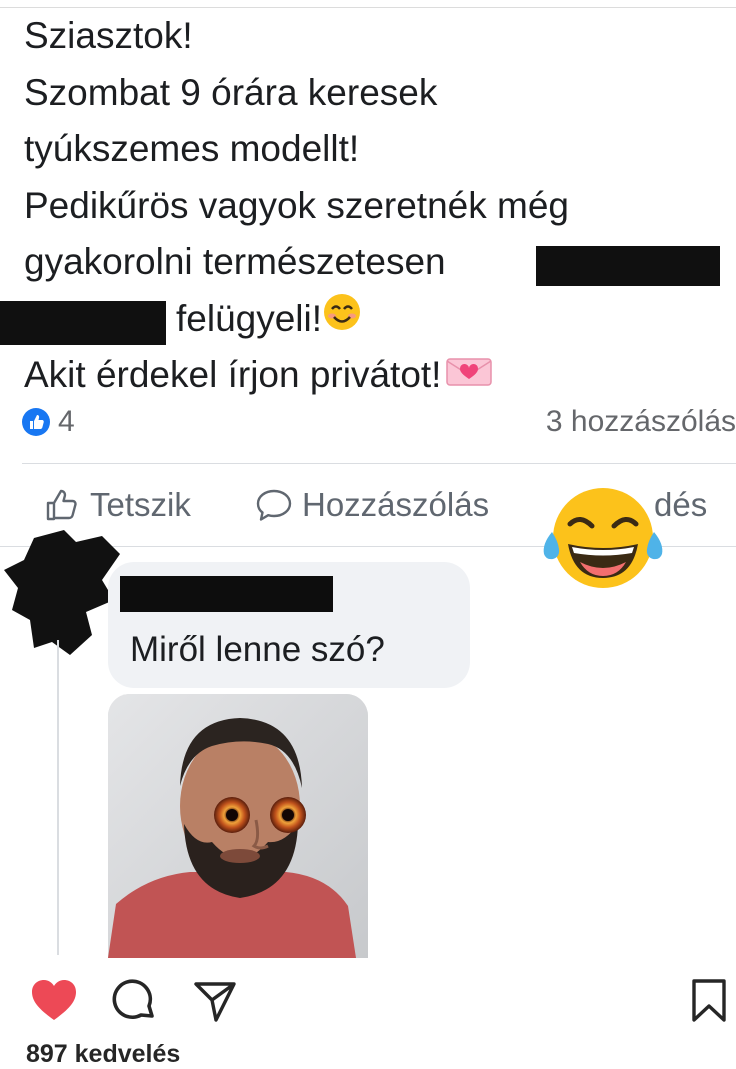  Describe the element at coordinates (63, 592) in the screenshot. I see `avatar` at that location.